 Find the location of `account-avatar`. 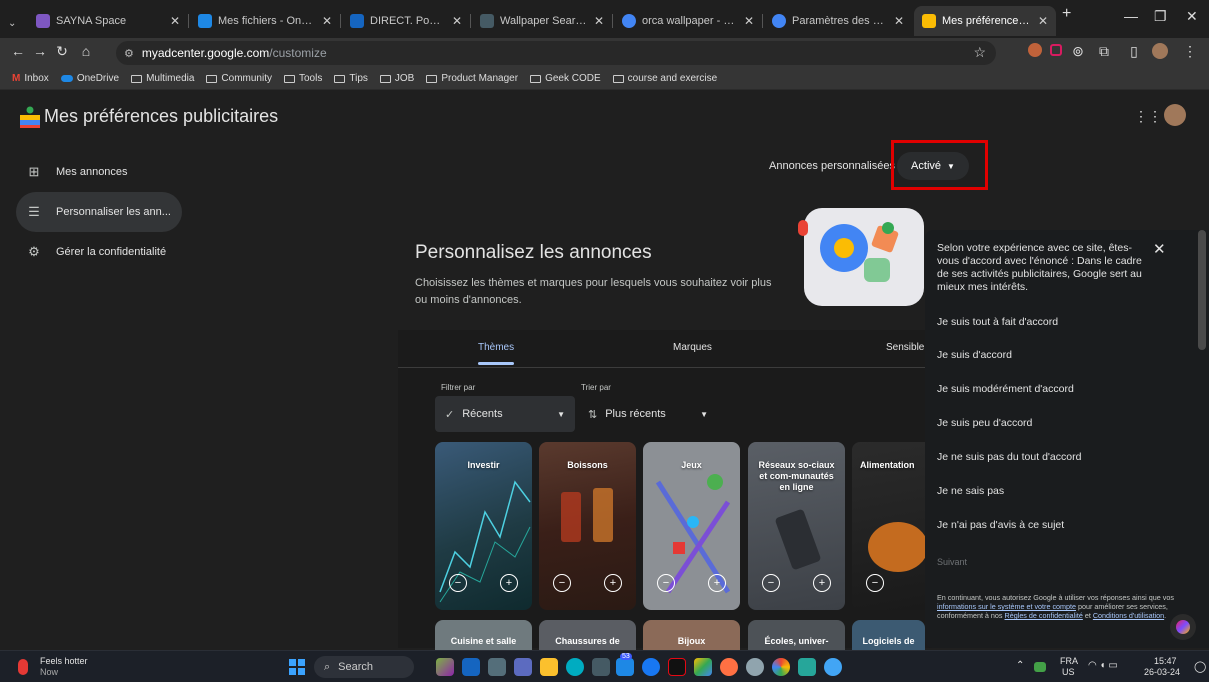

account-avatar is located at coordinates (1175, 115).